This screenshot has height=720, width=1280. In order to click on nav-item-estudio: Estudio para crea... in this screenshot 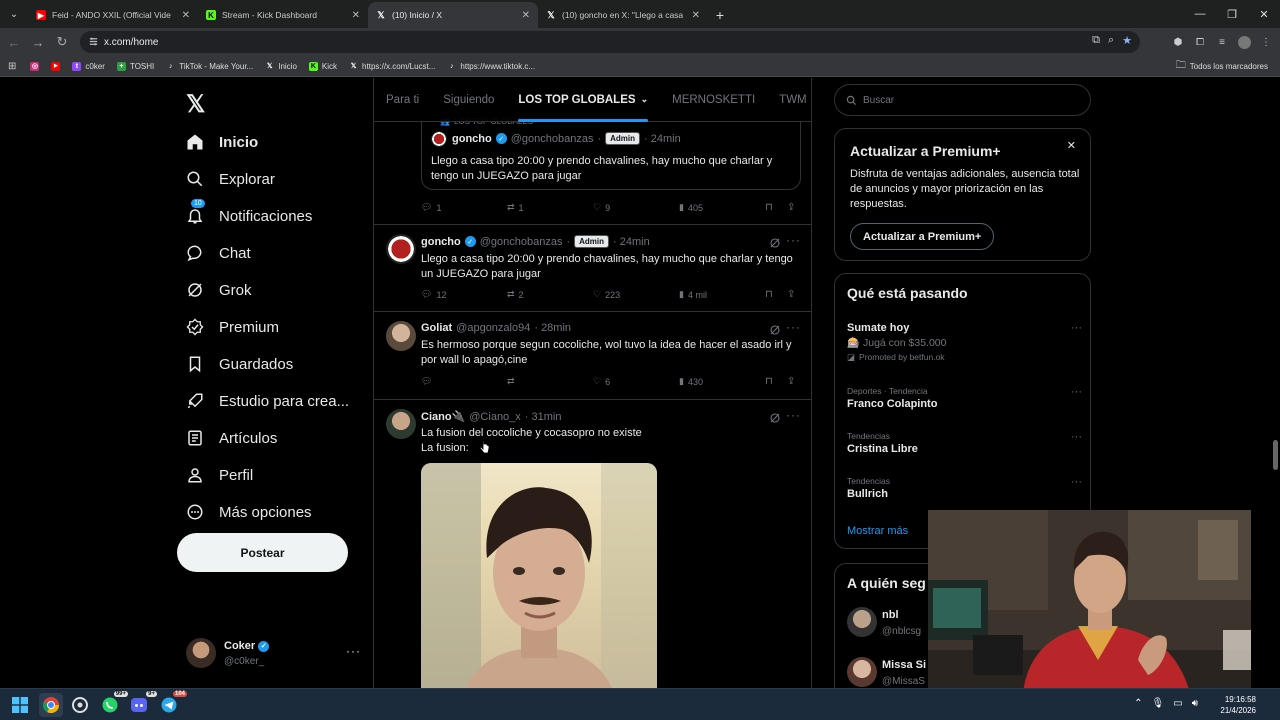, I will do `click(267, 401)`.